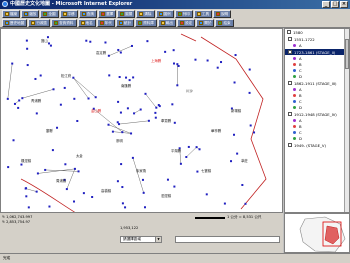  What do you see at coordinates (164, 14) in the screenshot?
I see `toolbar-button: 圖例` at bounding box center [164, 14].